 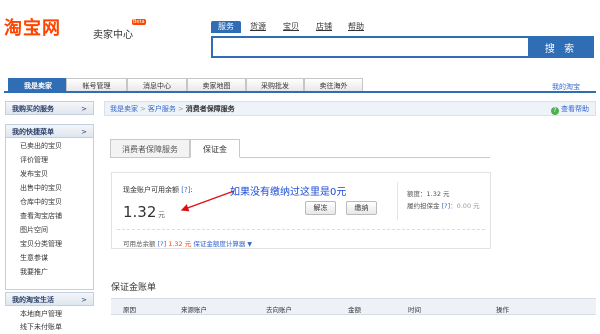 I want to click on sidebar-section-taobao-life: 我的淘宝生活 >, so click(x=49, y=299).